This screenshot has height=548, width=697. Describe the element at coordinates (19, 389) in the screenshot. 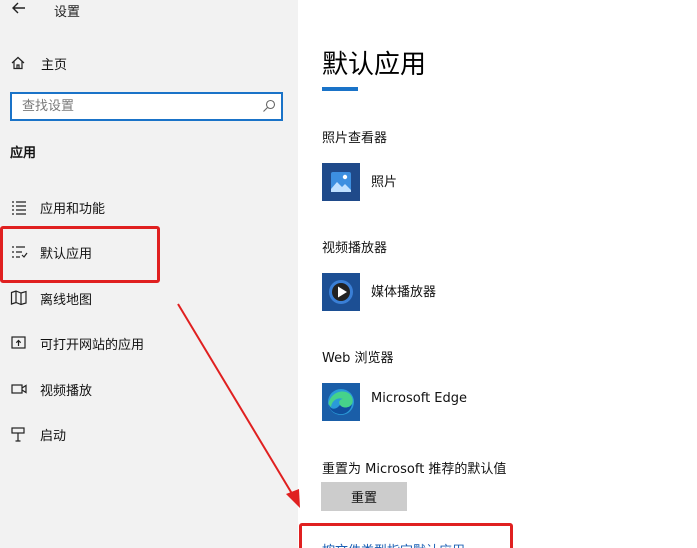

I see `video-playback-icon` at that location.